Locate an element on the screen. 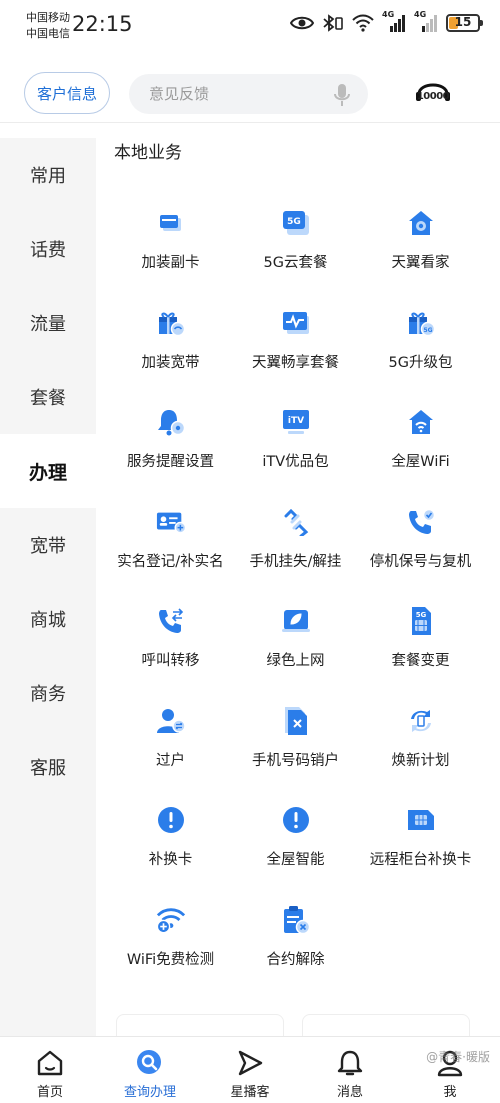 This screenshot has height=1103, width=500. service-item: 焕新计划 is located at coordinates (420, 756).